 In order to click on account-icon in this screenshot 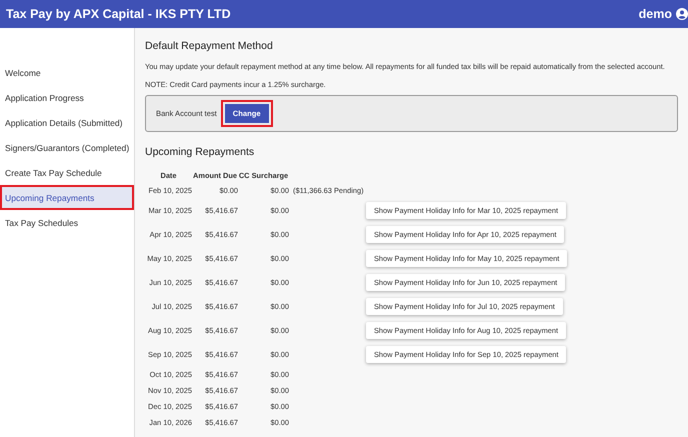, I will do `click(682, 14)`.